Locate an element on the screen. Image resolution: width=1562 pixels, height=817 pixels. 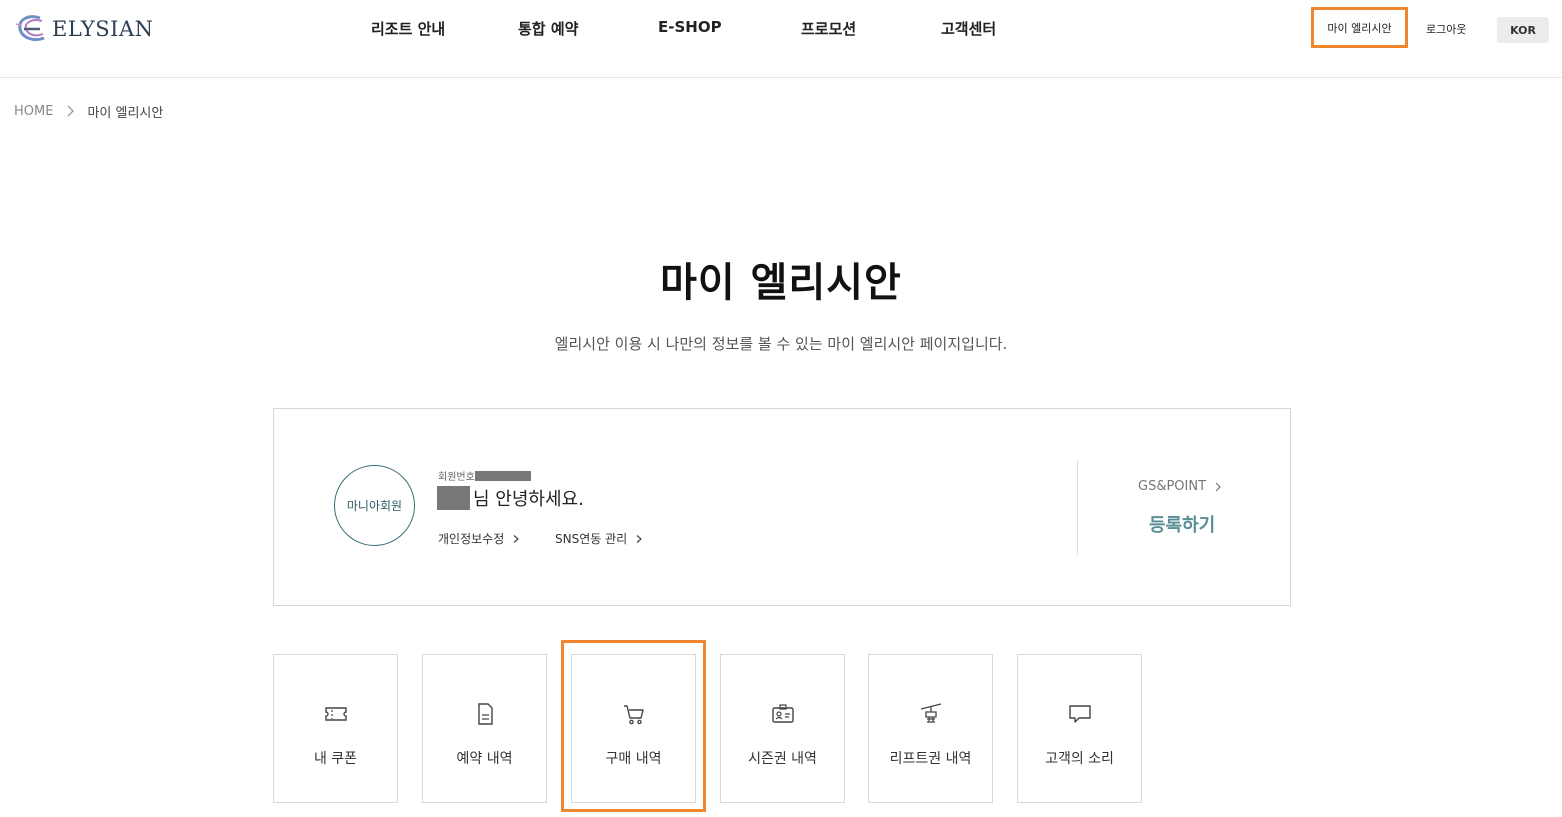
gs-point-link: GS&POINT is located at coordinates (1180, 486).